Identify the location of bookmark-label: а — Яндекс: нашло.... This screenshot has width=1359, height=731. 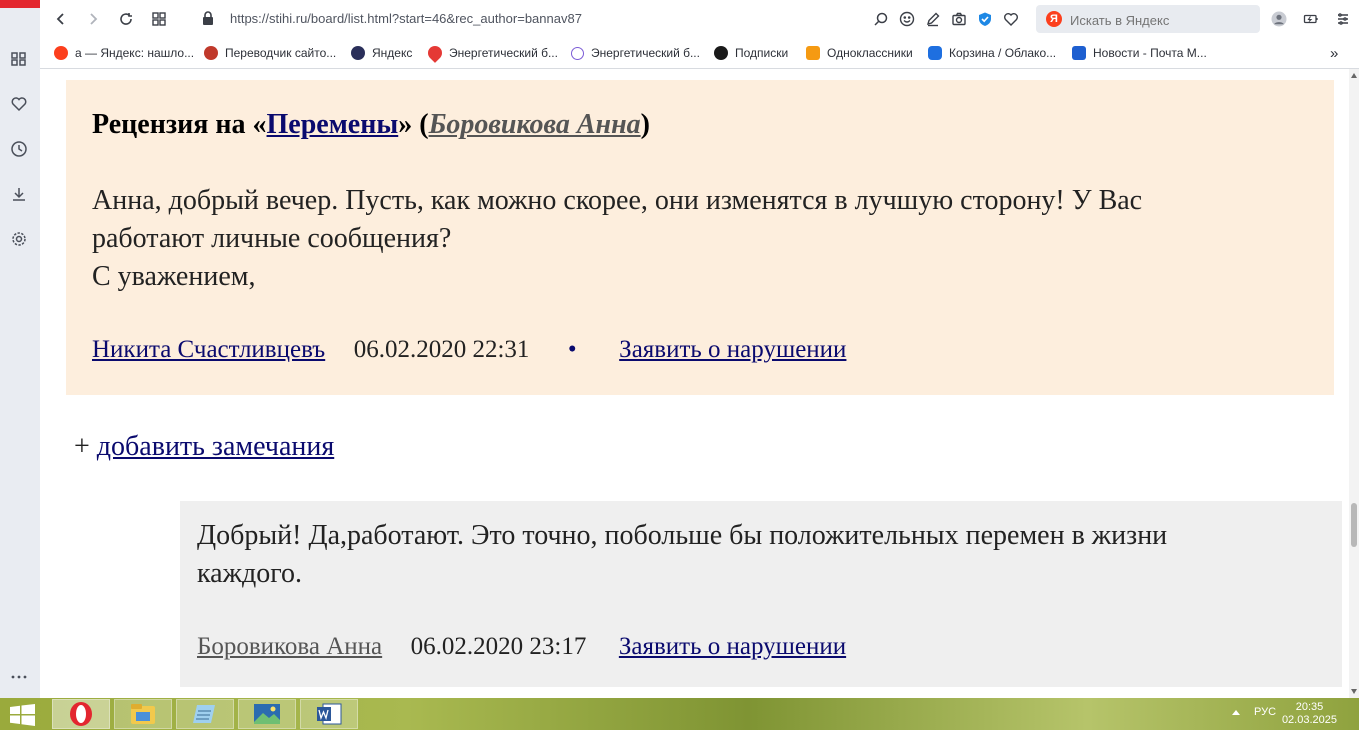
(135, 53).